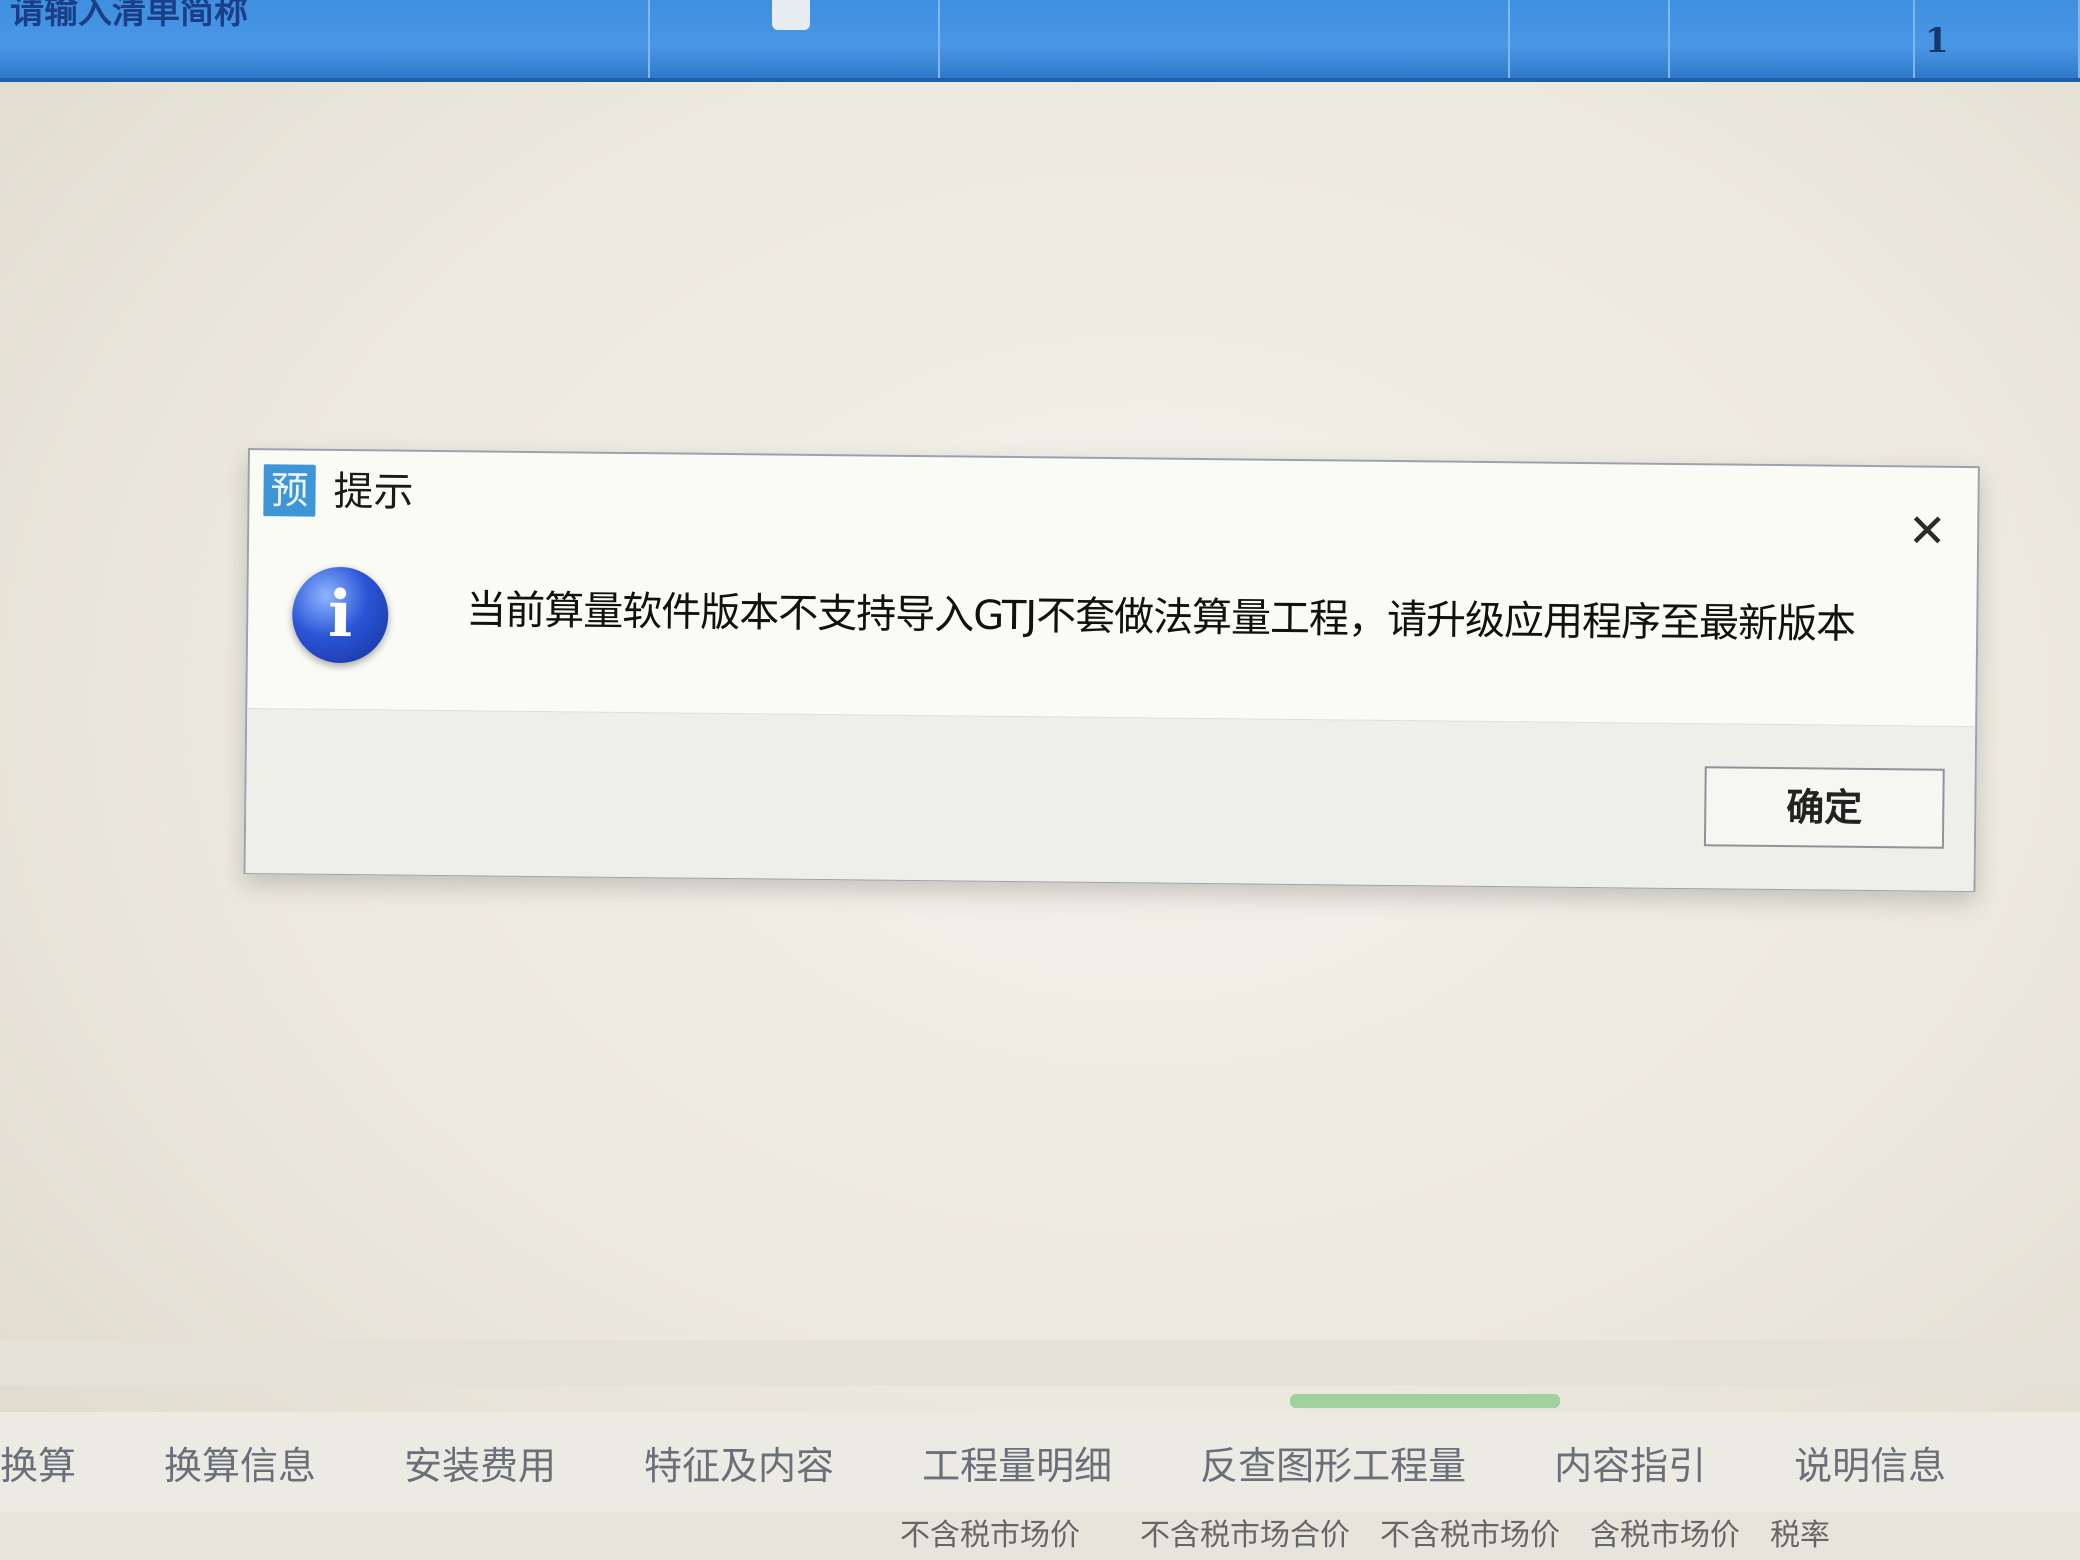 Image resolution: width=2080 pixels, height=1560 pixels. What do you see at coordinates (240, 1462) in the screenshot?
I see `tab-conversion-info: 换算信息` at bounding box center [240, 1462].